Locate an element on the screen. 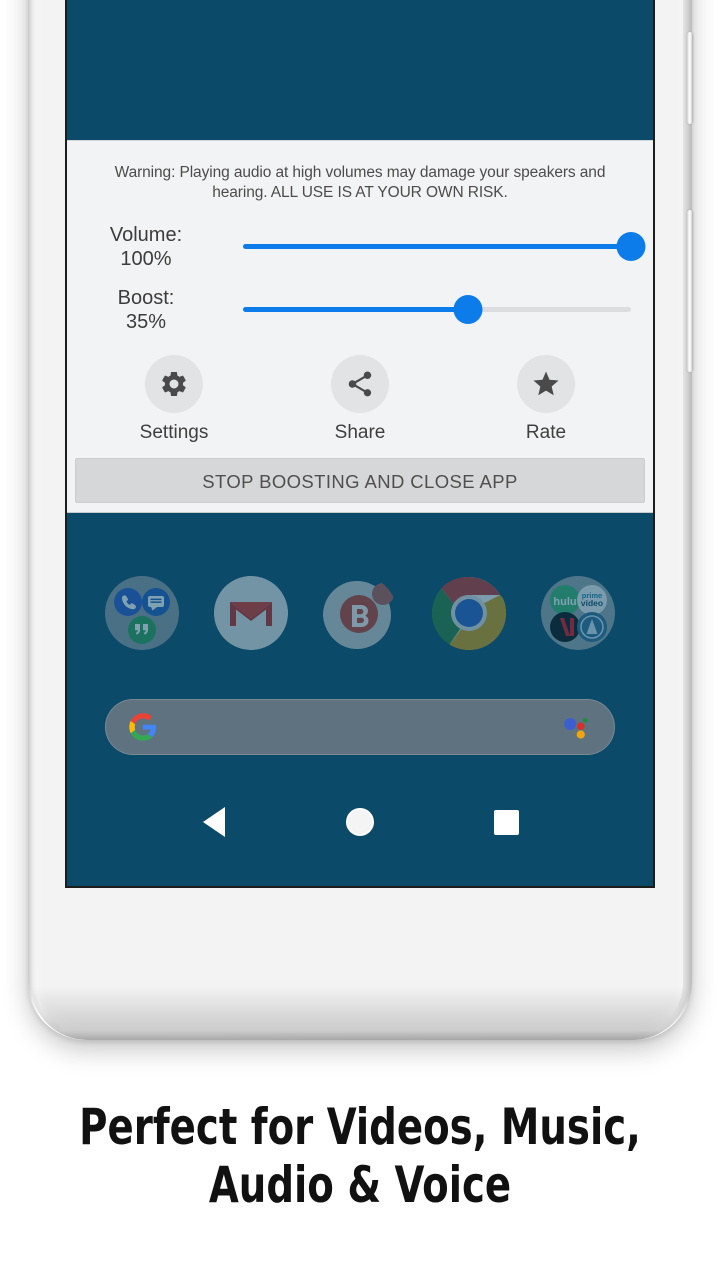 The image size is (720, 1280). settings-button-circle is located at coordinates (174, 384).